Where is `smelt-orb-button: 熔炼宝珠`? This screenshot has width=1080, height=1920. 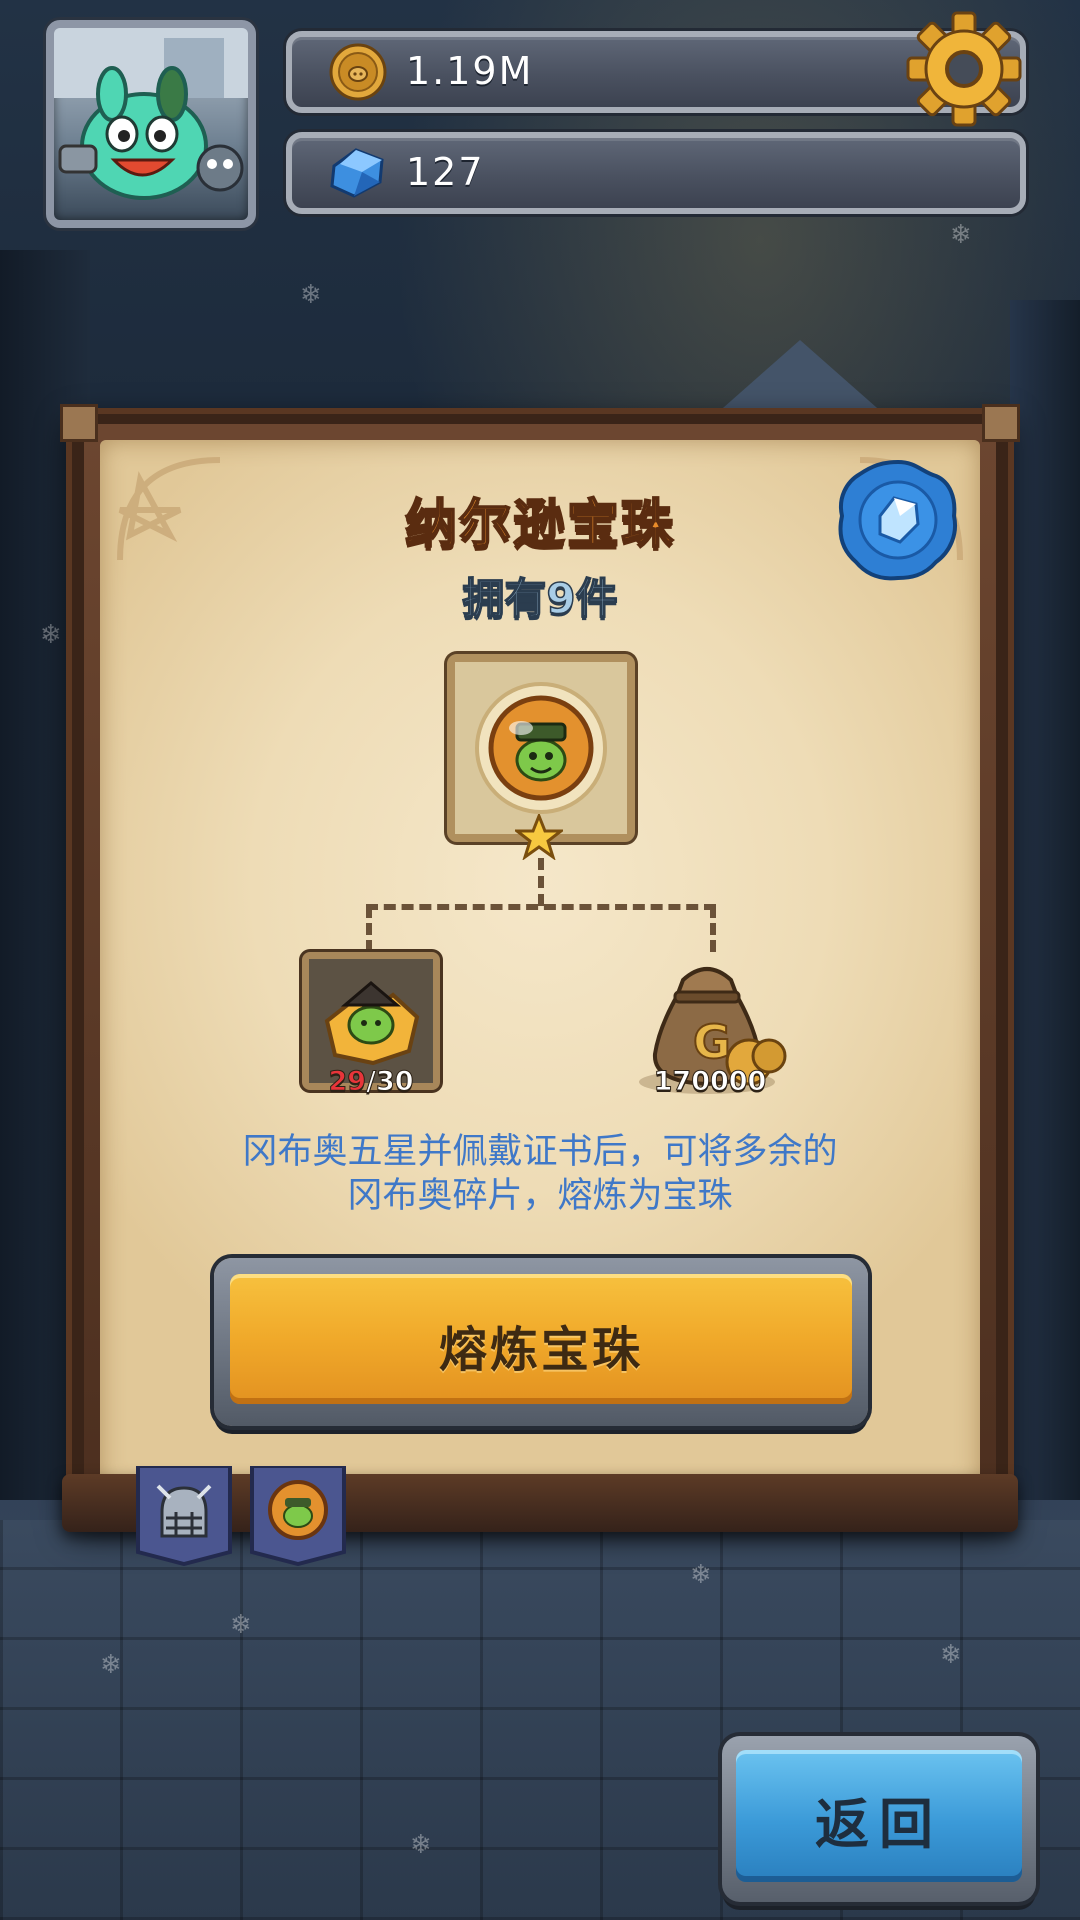
smelt-orb-button: 熔炼宝珠 is located at coordinates (541, 1342).